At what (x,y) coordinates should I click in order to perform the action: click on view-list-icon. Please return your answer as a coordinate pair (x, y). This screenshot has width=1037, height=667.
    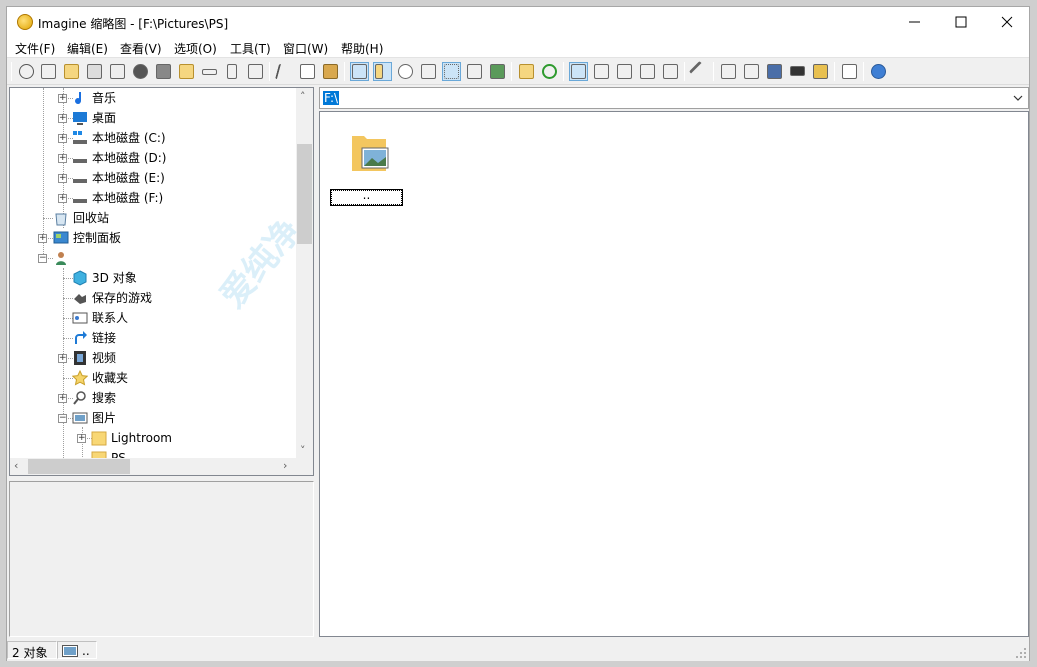
    Looking at the image, I should click on (624, 71).